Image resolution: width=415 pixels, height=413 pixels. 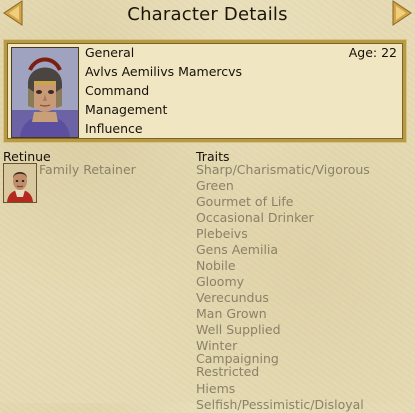 I want to click on trait-item: Man Grown, so click(x=296, y=314).